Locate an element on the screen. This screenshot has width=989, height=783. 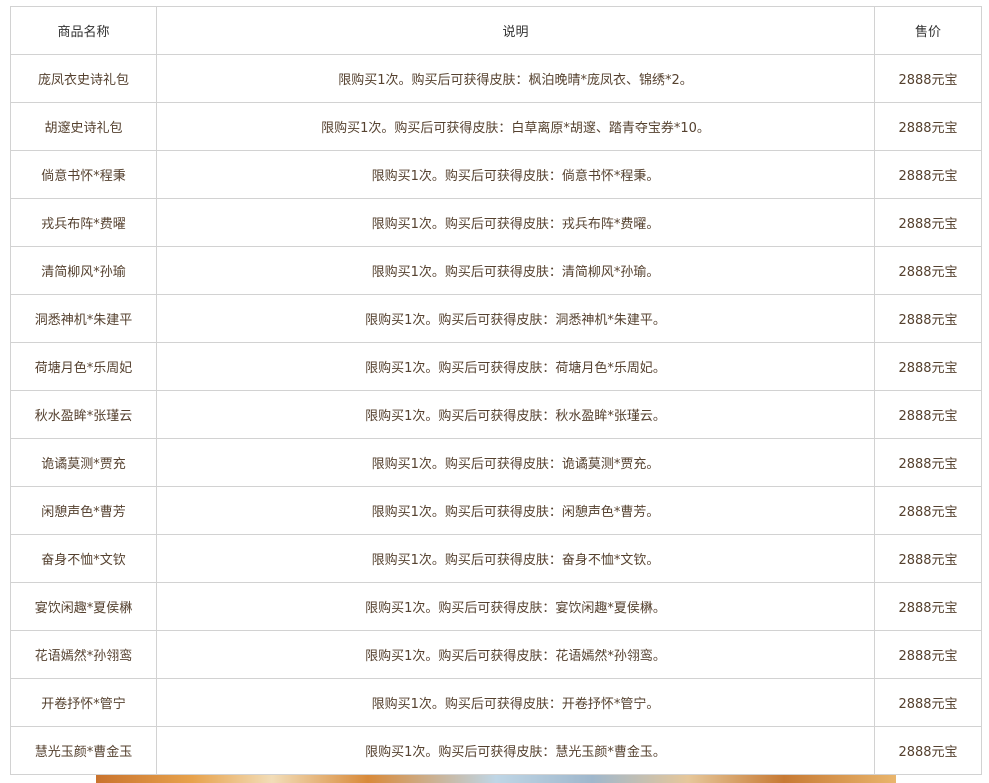
table-row: 奋身不恤*文钦 限购买1次。购买后可获得皮肤：奋身不恤*文钦。 2888元宝 is located at coordinates (496, 558).